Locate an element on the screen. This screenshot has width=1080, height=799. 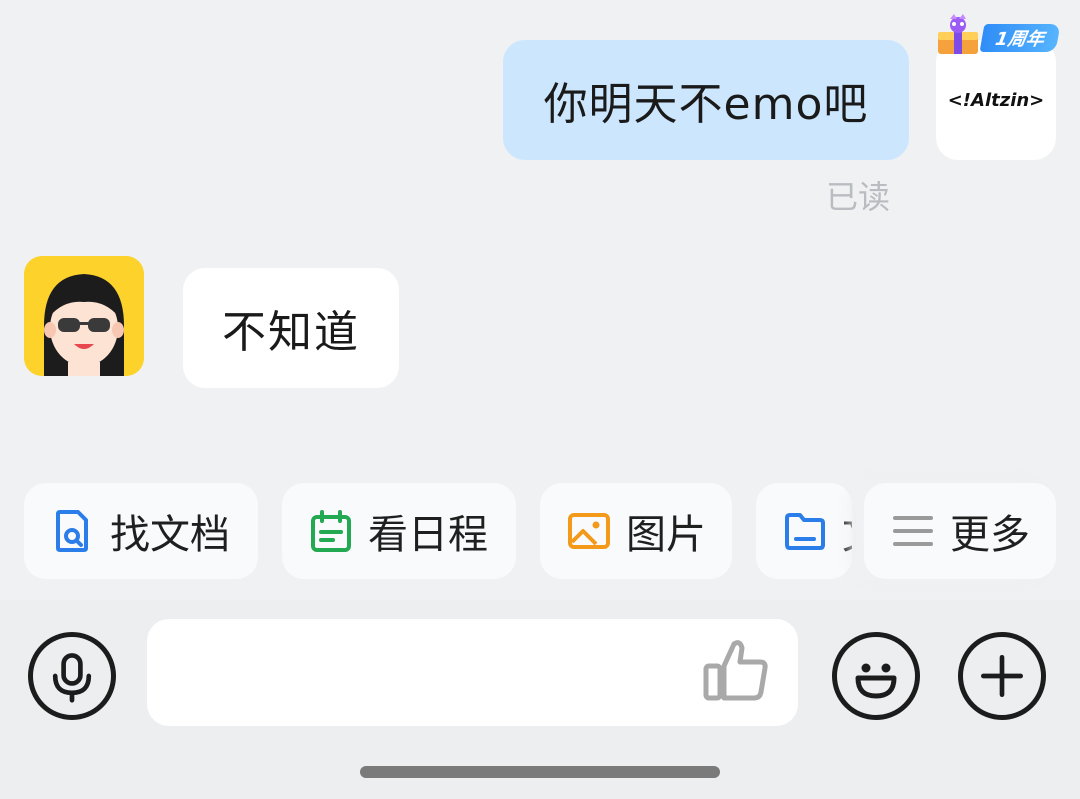
quick-action-image: 图片 is located at coordinates (636, 531).